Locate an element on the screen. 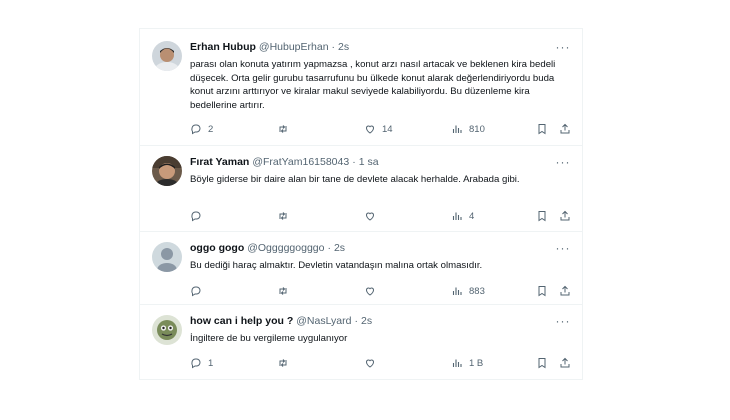  reply-button: 2 is located at coordinates (201, 129).